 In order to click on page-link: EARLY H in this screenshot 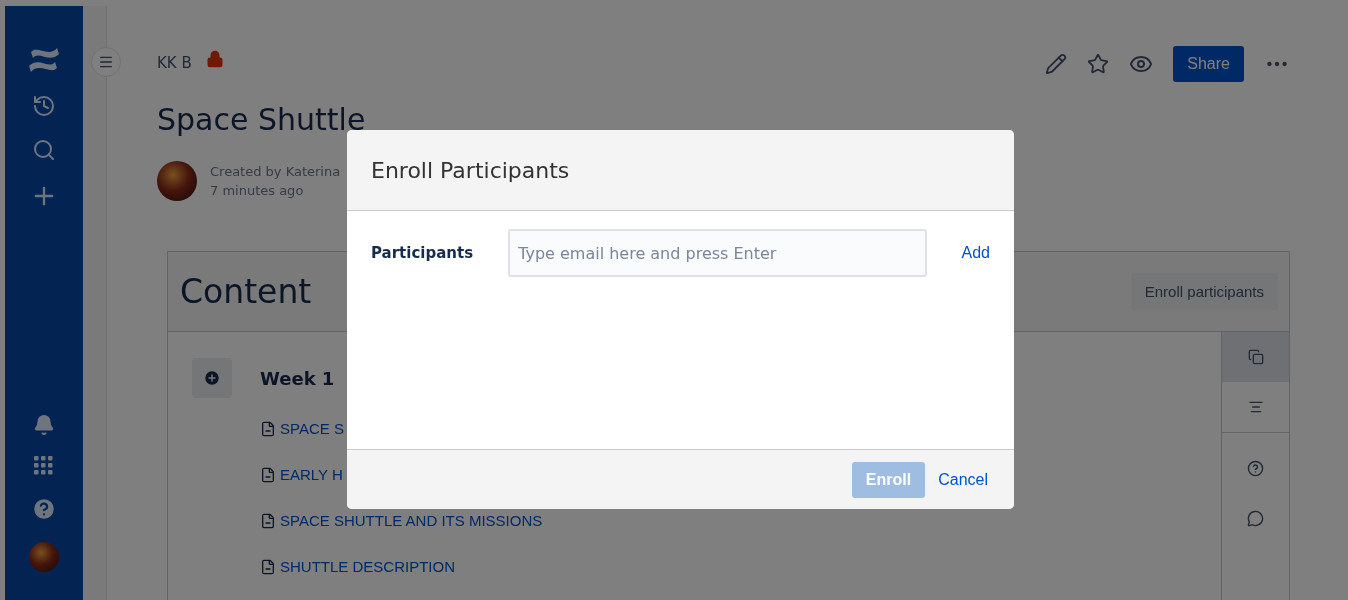, I will do `click(401, 475)`.